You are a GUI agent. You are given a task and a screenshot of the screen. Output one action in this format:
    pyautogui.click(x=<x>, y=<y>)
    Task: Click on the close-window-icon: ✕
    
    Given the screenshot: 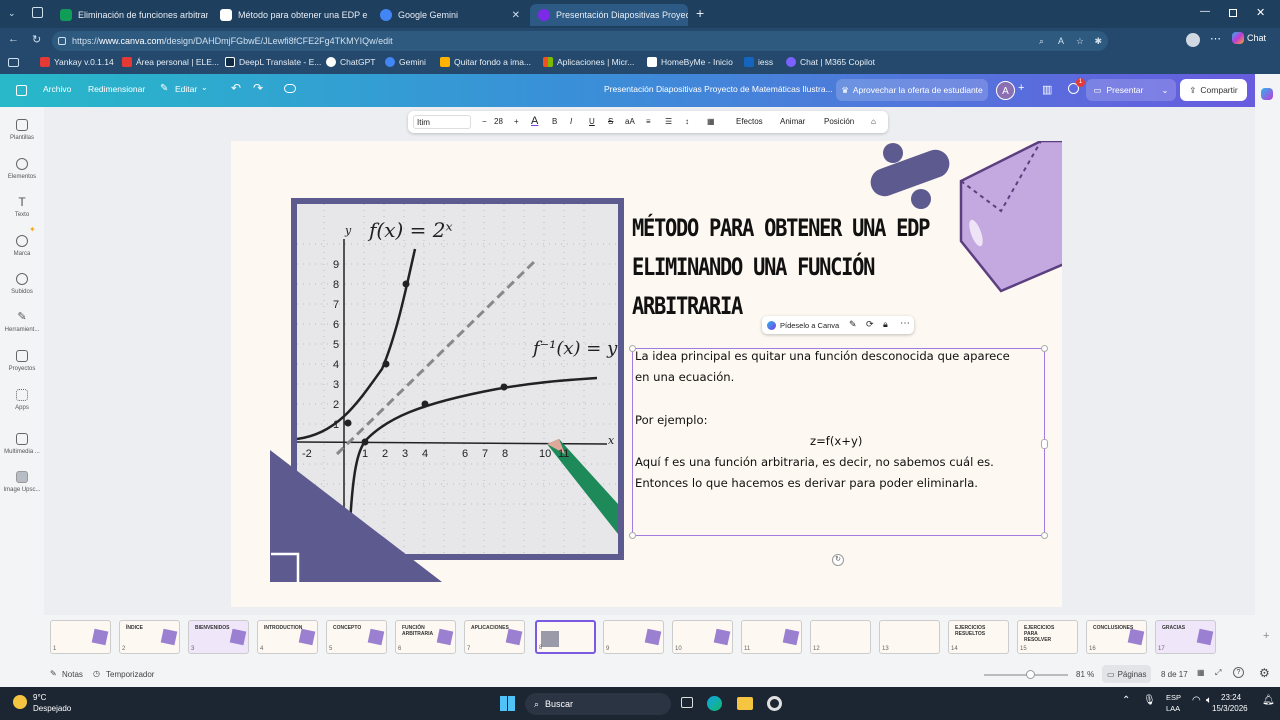 What is the action you would take?
    pyautogui.click(x=1260, y=12)
    